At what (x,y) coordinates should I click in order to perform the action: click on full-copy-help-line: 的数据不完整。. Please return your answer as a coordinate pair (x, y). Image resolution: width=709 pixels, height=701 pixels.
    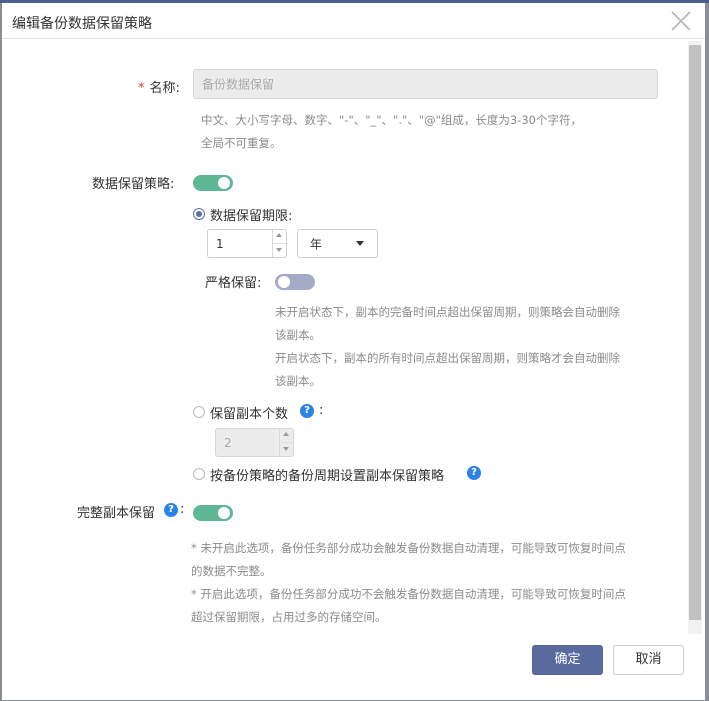
    Looking at the image, I should click on (231, 571).